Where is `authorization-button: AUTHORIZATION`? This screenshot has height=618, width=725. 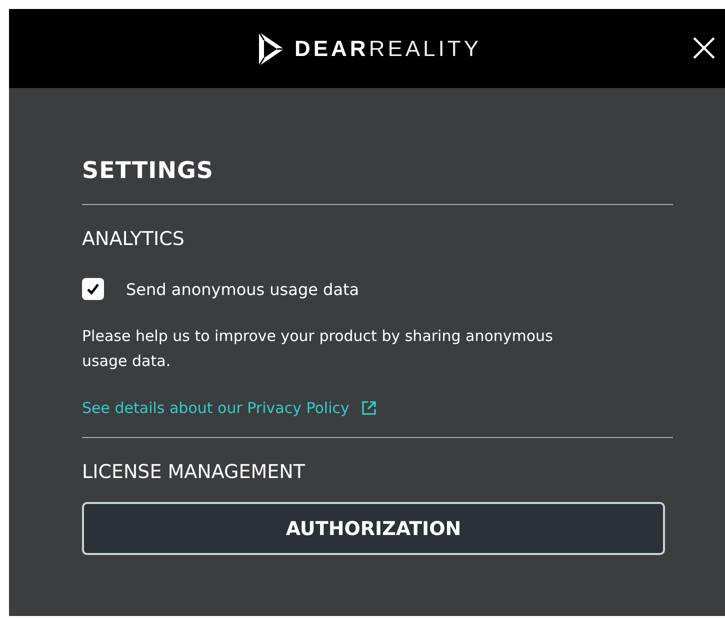
authorization-button: AUTHORIZATION is located at coordinates (373, 528).